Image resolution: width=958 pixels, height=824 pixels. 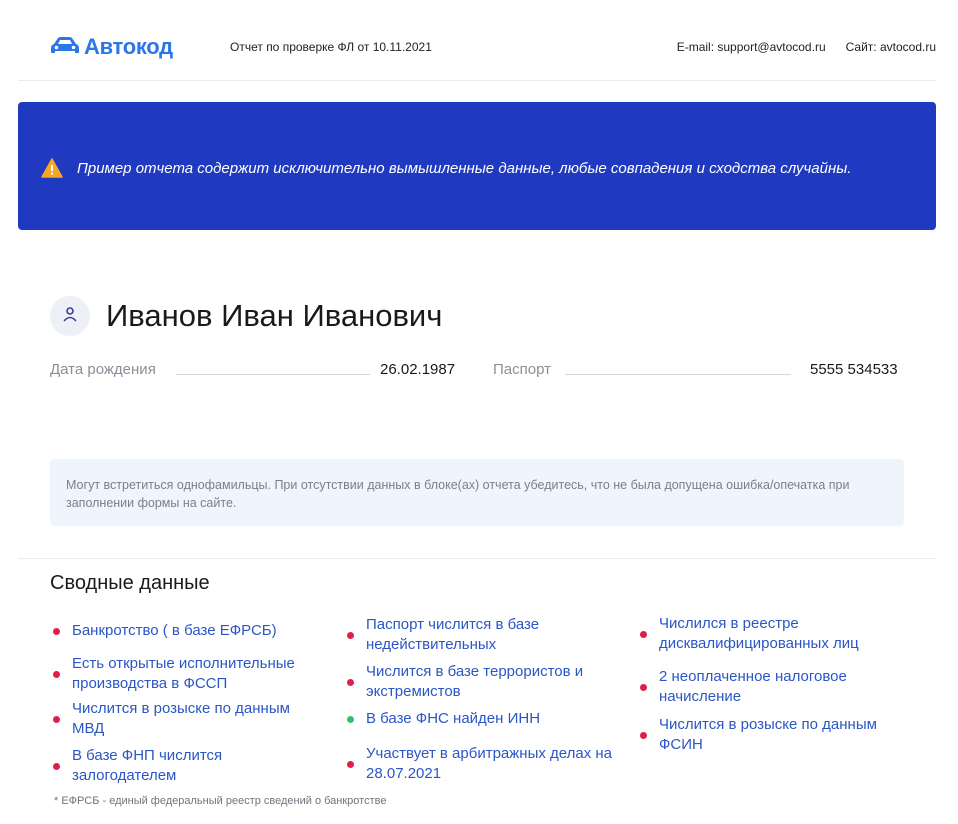 I want to click on summary-item-text: Паспорт числится в базе недействительных, so click(x=453, y=634).